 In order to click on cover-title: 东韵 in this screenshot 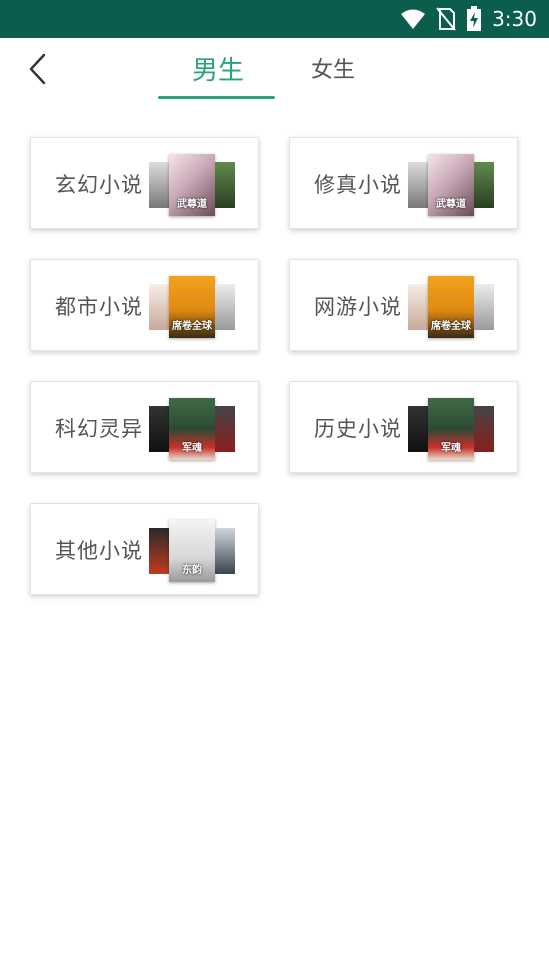, I will do `click(192, 570)`.